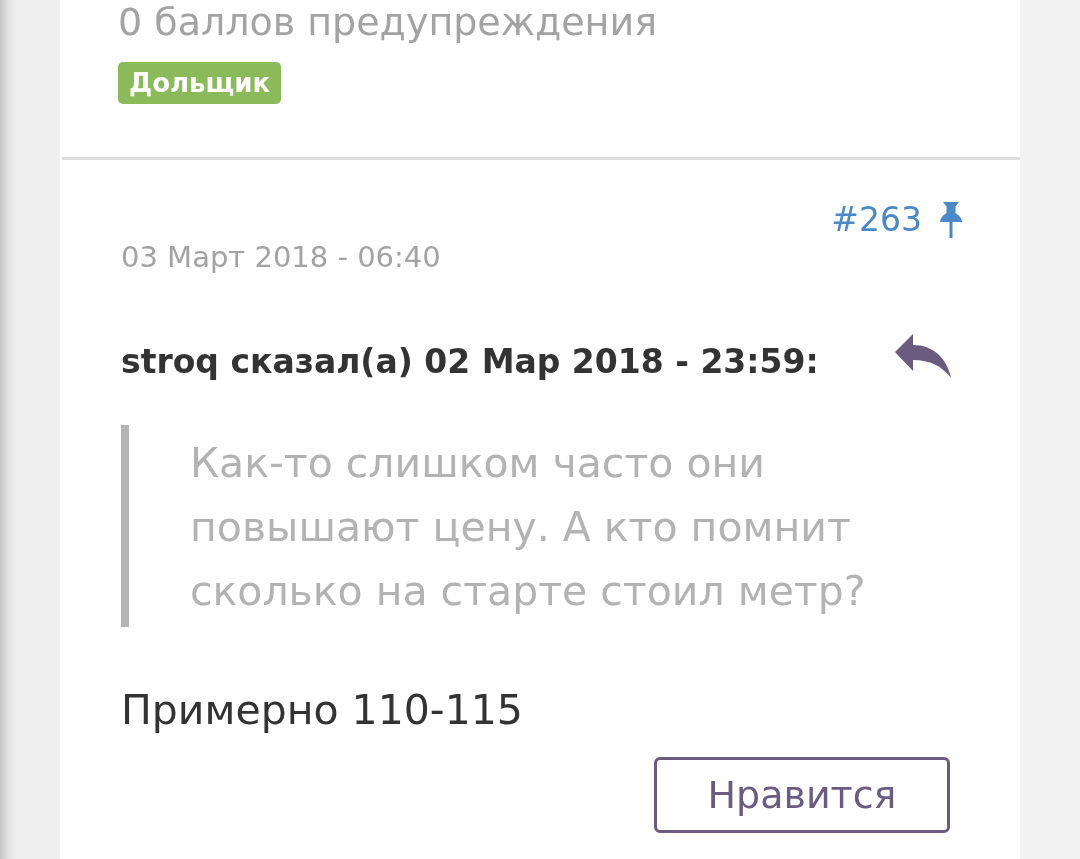 This screenshot has width=1080, height=859. What do you see at coordinates (470, 362) in the screenshot?
I see `quote-citation: stroq сказал(а) 02 Мар 2018 - 23:59:` at bounding box center [470, 362].